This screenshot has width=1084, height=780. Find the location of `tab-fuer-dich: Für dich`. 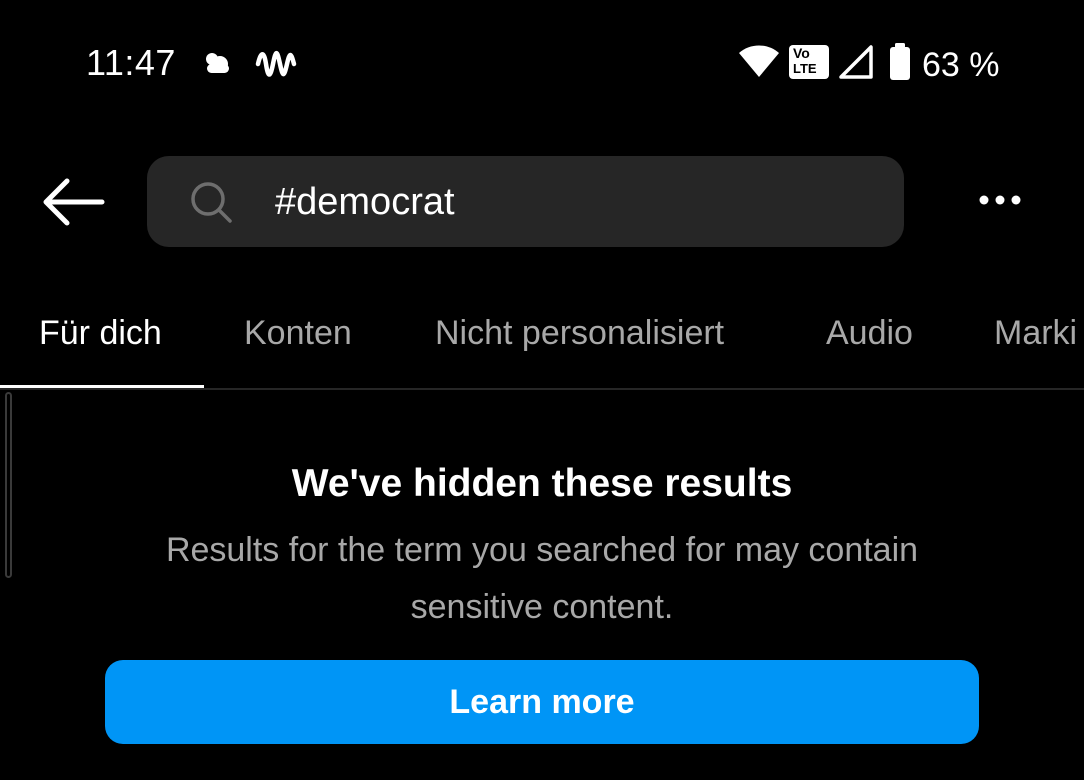

tab-fuer-dich: Für dich is located at coordinates (100, 333).